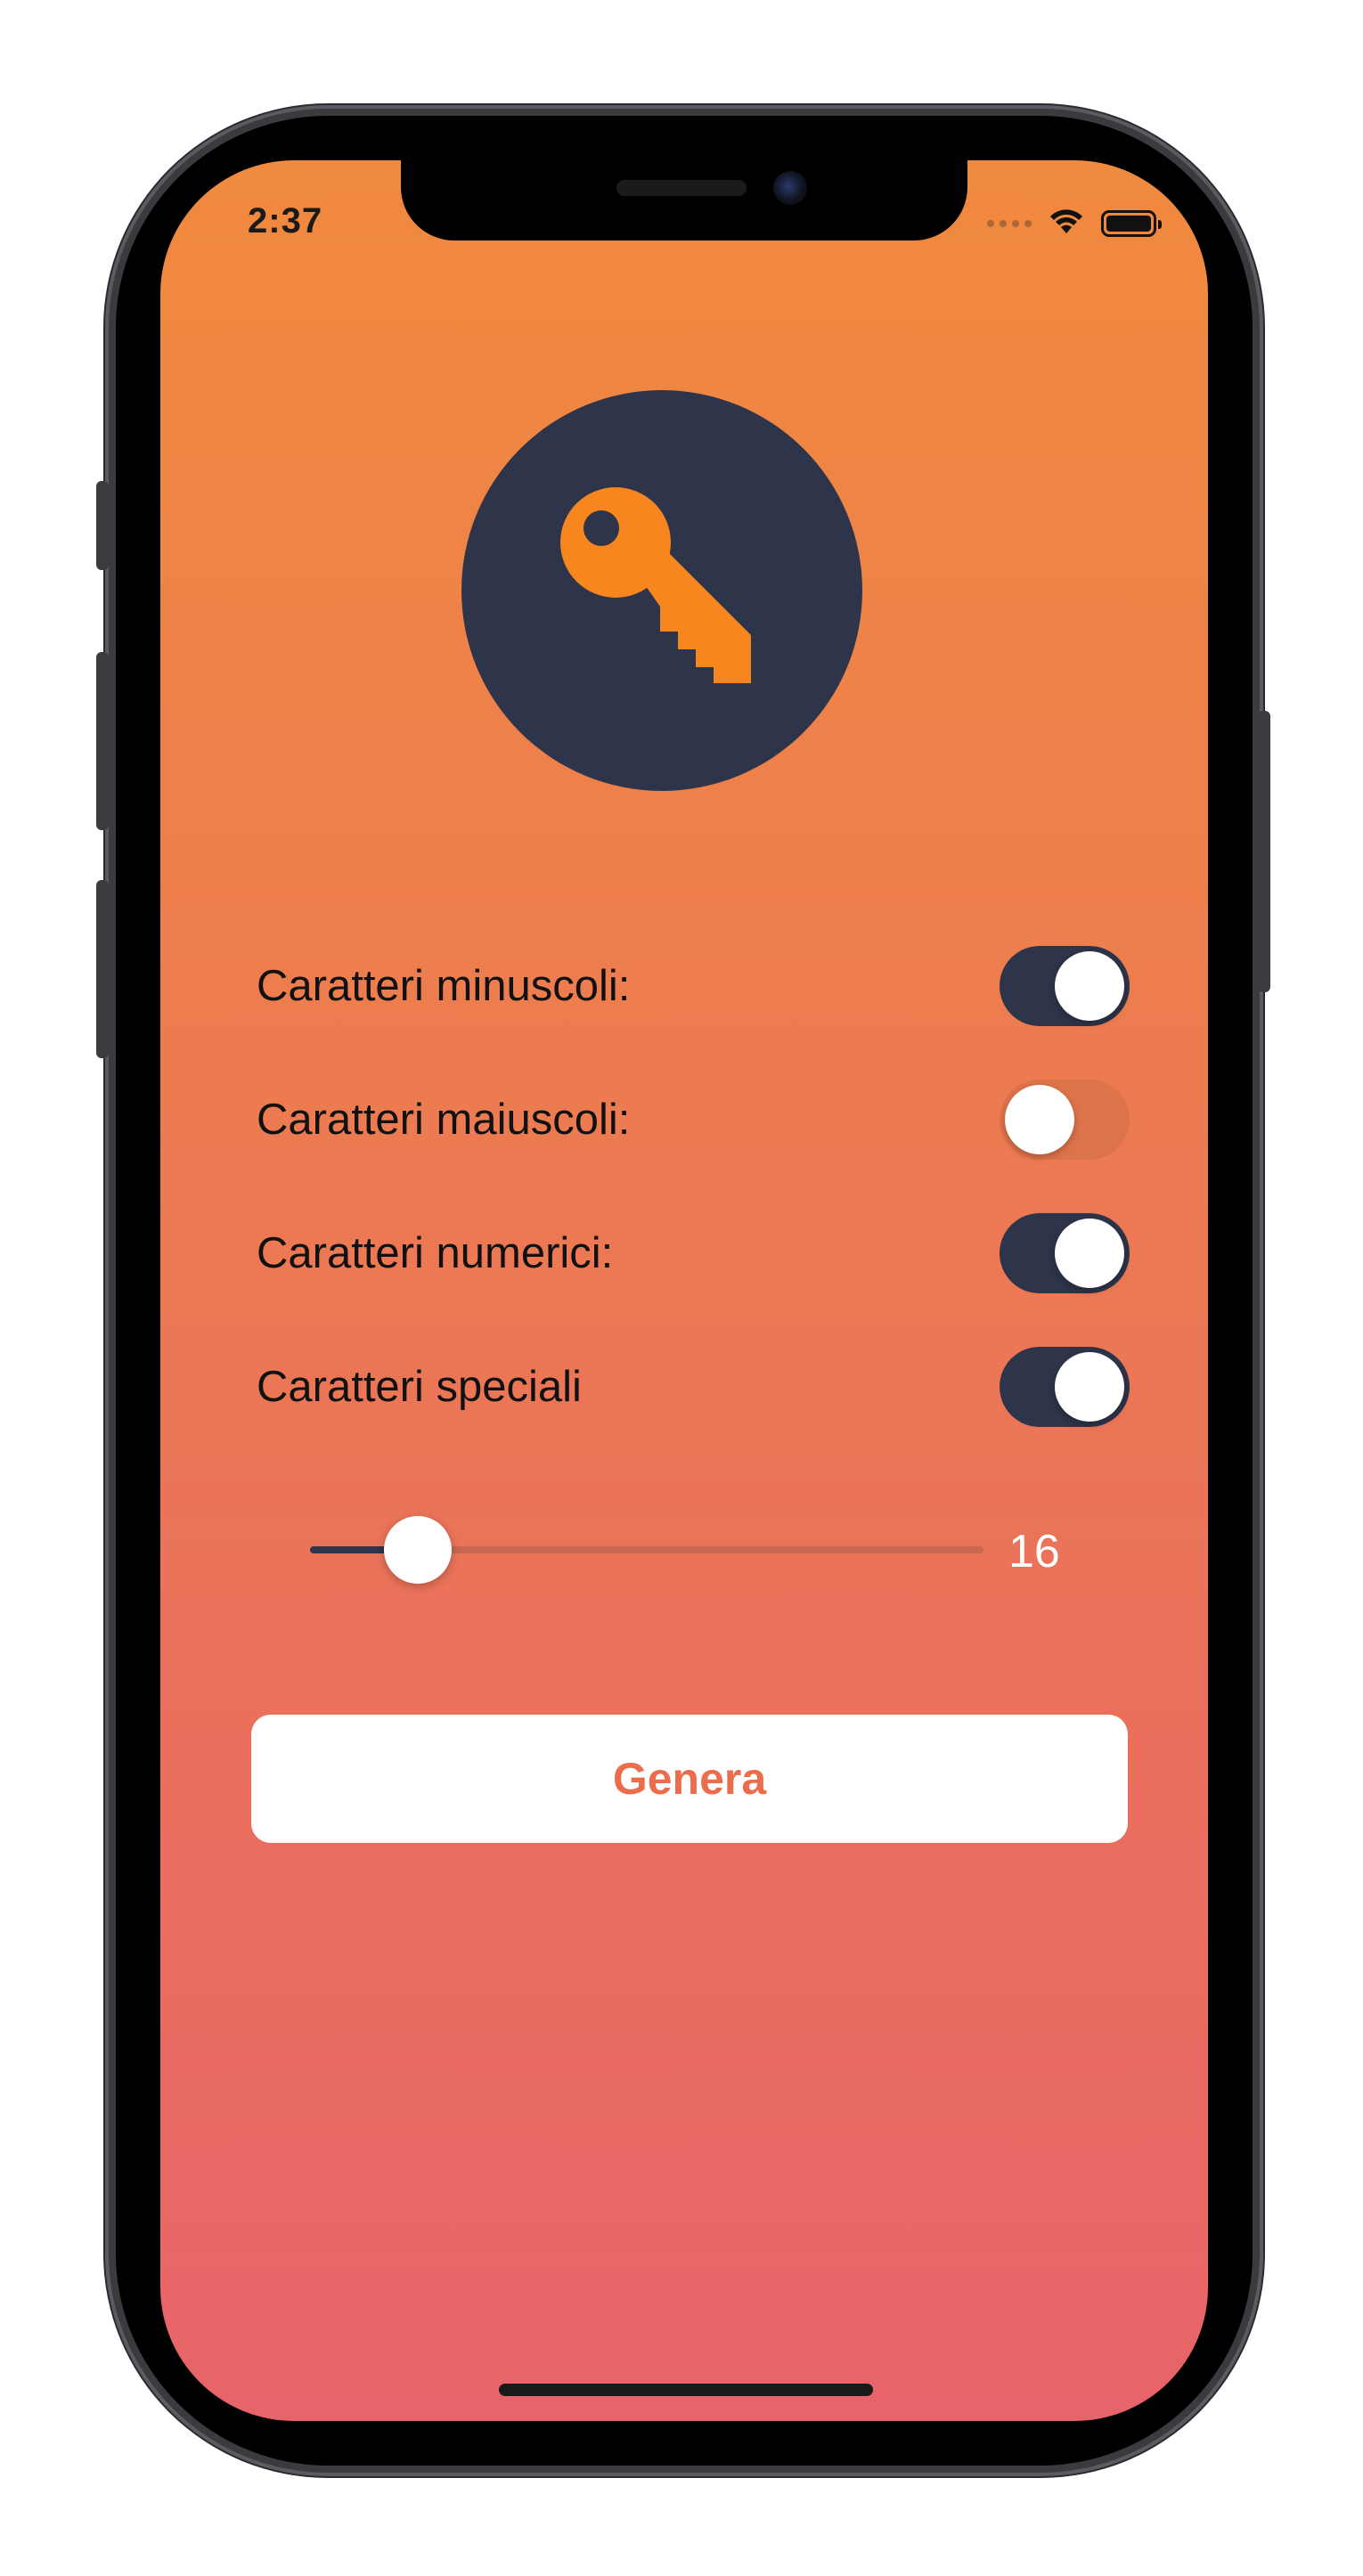  I want to click on option-label-numeric: Caratteri numerici:, so click(436, 1253).